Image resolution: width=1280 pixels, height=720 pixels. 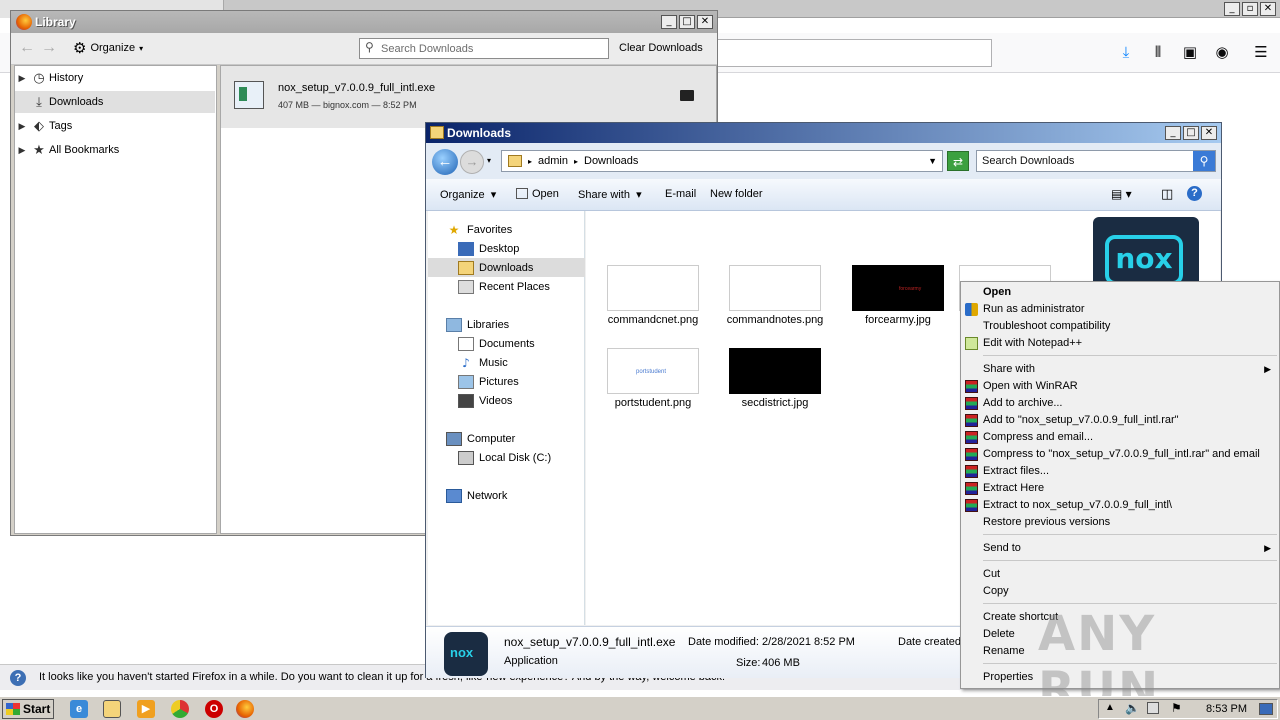 What do you see at coordinates (1194, 193) in the screenshot?
I see `help-icon: ?` at bounding box center [1194, 193].